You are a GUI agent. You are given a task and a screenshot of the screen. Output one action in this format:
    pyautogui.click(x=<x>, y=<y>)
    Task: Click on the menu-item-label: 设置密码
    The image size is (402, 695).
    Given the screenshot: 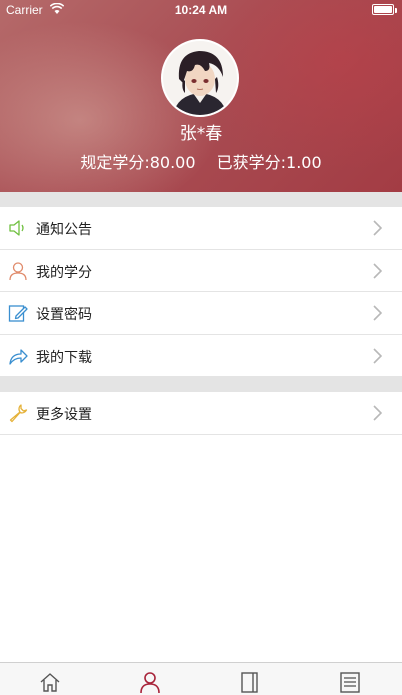 What is the action you would take?
    pyautogui.click(x=64, y=315)
    